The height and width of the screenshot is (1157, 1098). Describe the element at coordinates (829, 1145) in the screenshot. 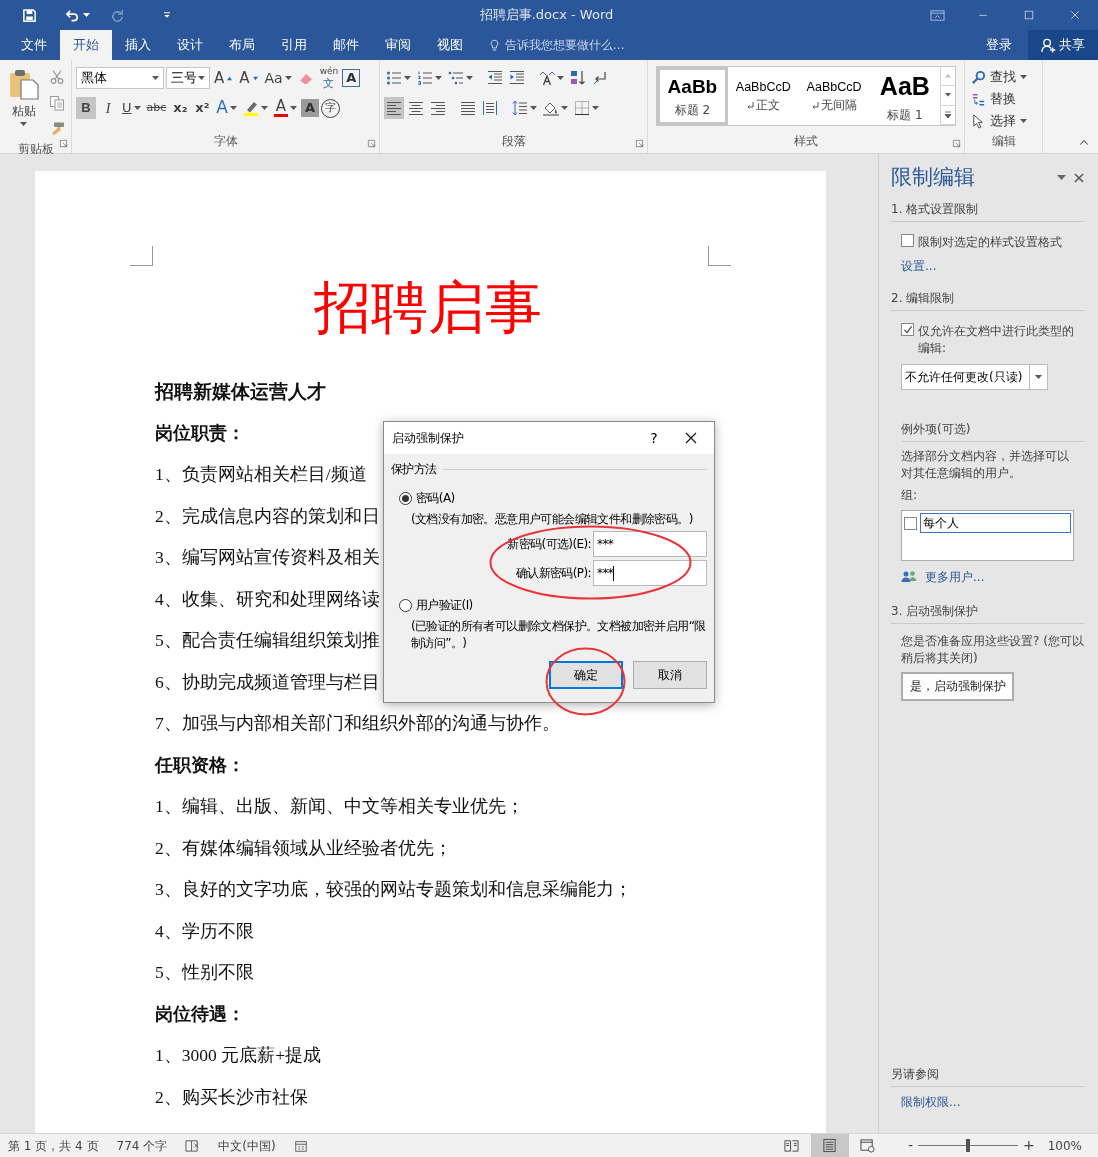

I see `print-layout-button` at that location.